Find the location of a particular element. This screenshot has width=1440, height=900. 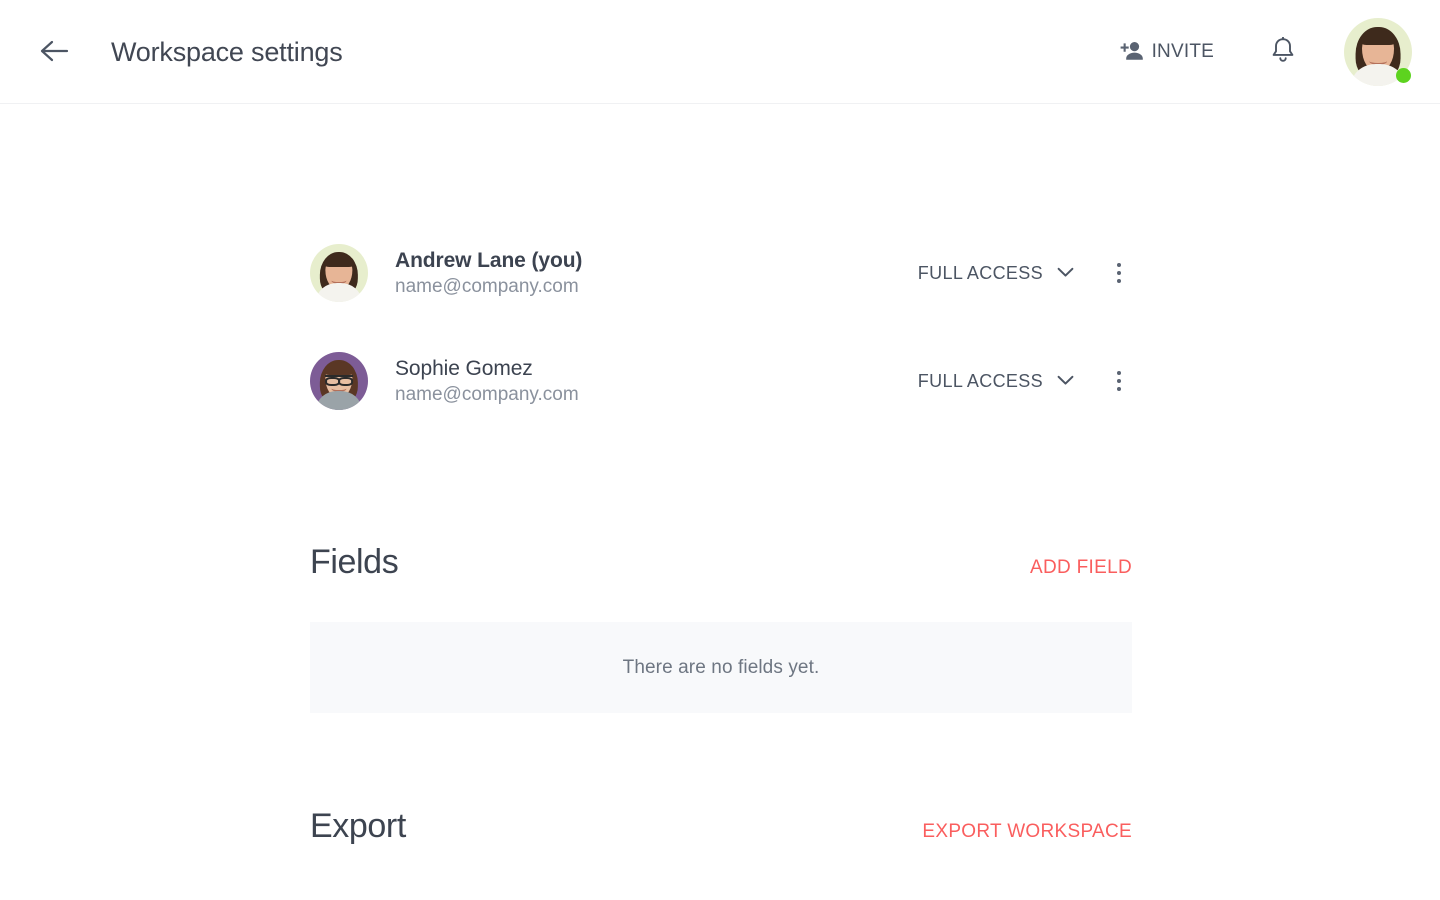

export-title: Export is located at coordinates (358, 826).